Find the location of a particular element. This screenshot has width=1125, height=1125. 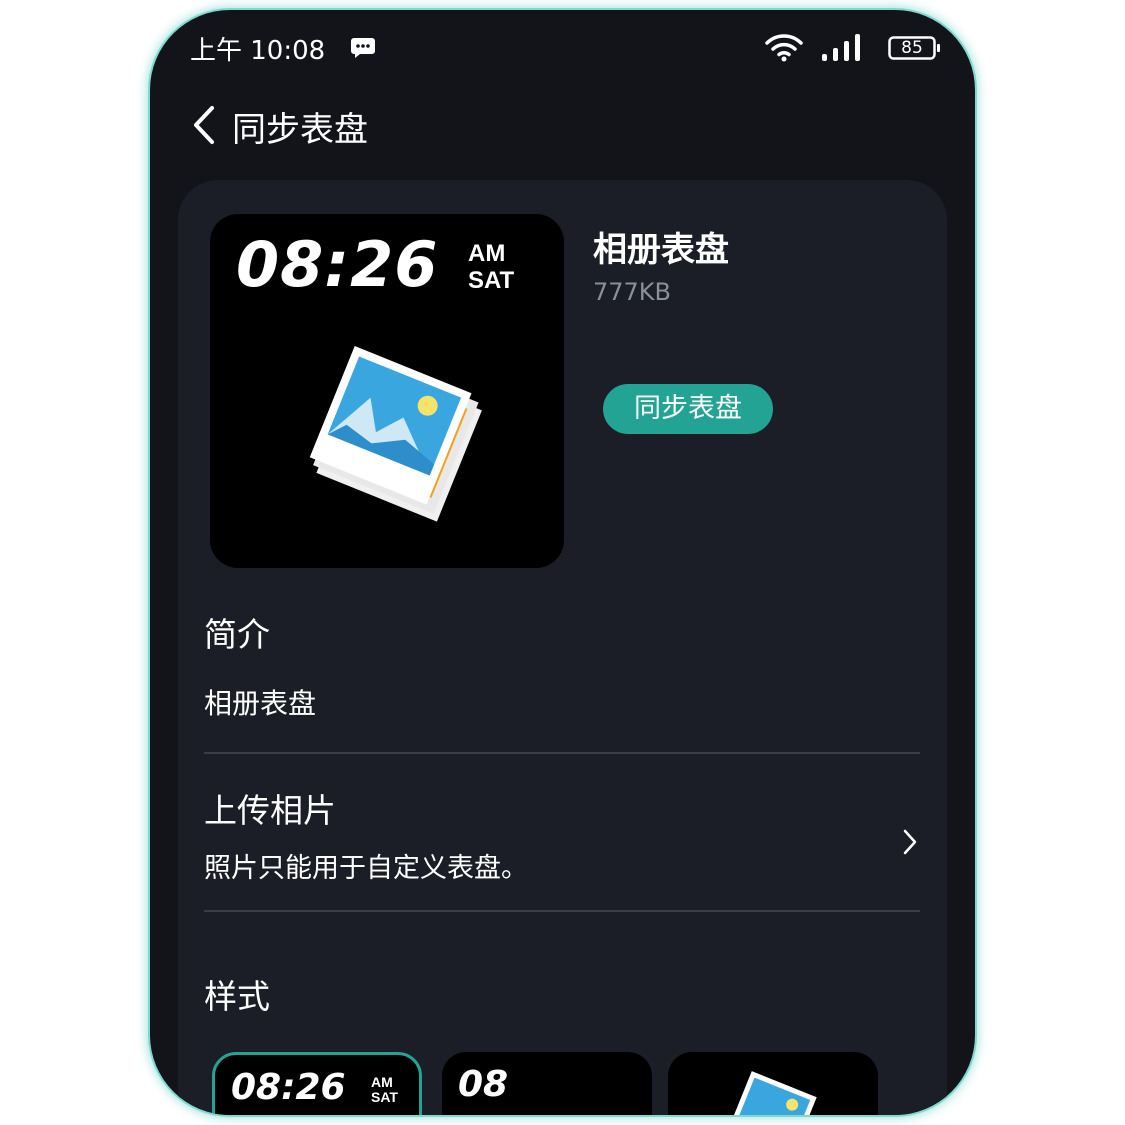

battery-level: 85 is located at coordinates (912, 48).